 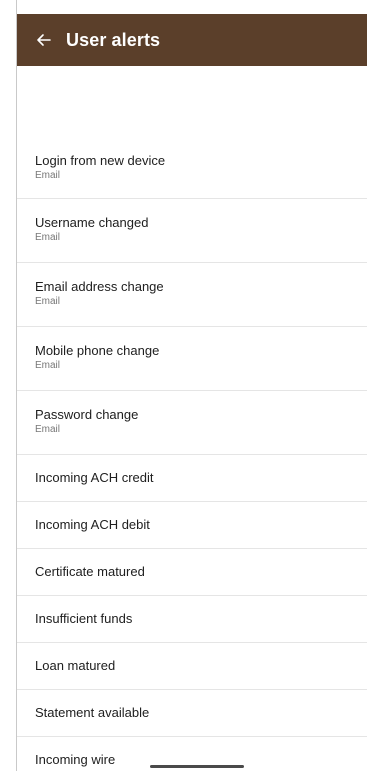 What do you see at coordinates (92, 222) in the screenshot?
I see `alert-title: Username changed` at bounding box center [92, 222].